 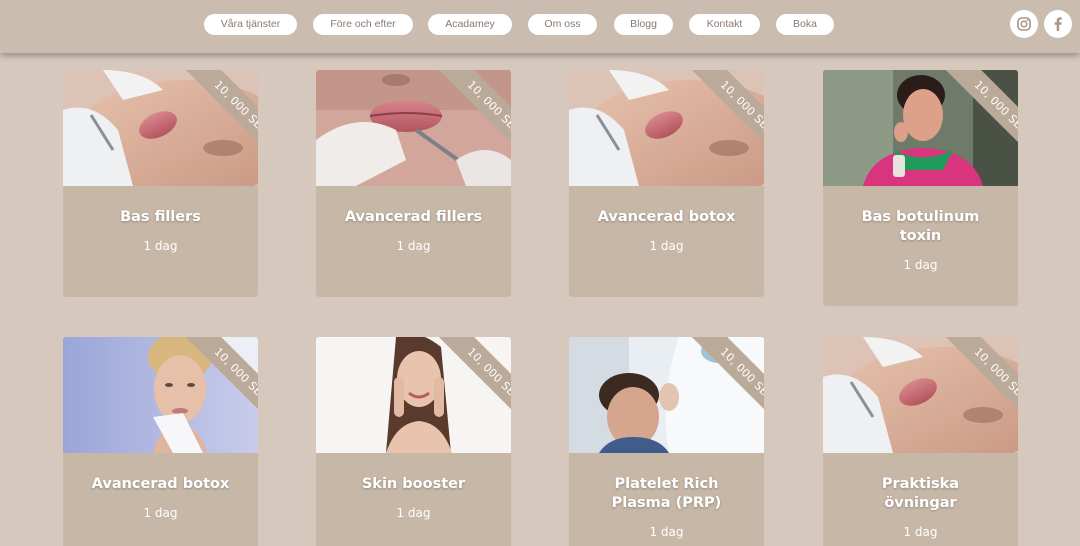 I want to click on smiling-woman-photo: 10, 000 SEK, so click(x=920, y=128).